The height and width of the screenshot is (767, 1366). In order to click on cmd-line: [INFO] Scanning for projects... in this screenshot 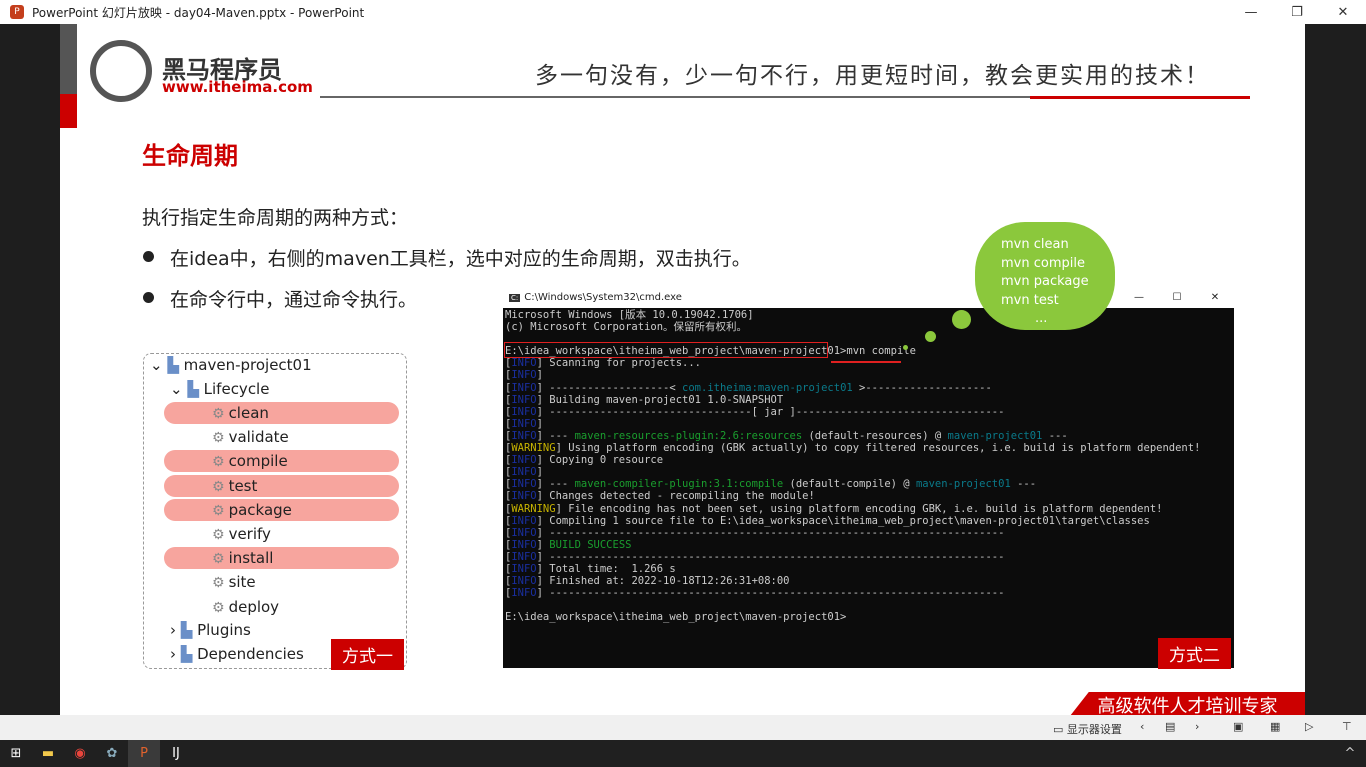, I will do `click(603, 363)`.